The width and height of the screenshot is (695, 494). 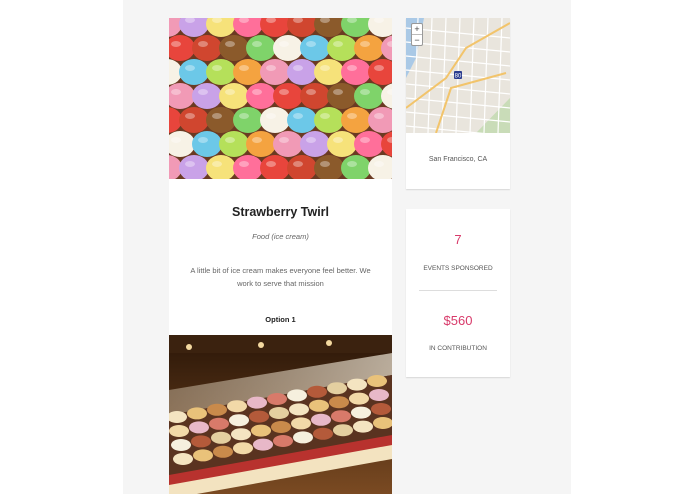 I want to click on svg-text: 80, so click(x=458, y=77).